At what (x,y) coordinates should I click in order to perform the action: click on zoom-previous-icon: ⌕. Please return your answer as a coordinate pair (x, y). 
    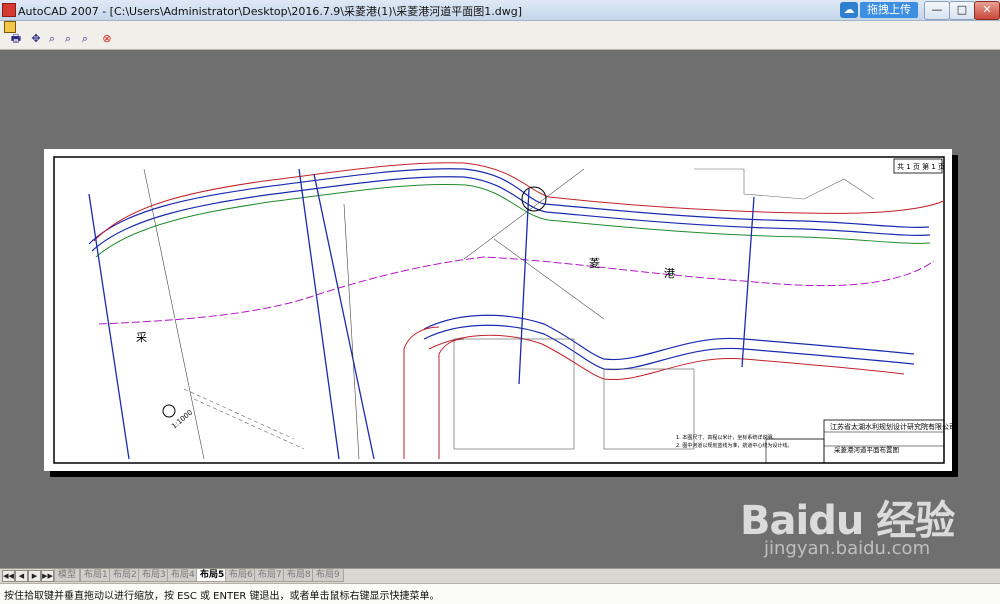
    Looking at the image, I should click on (85, 39).